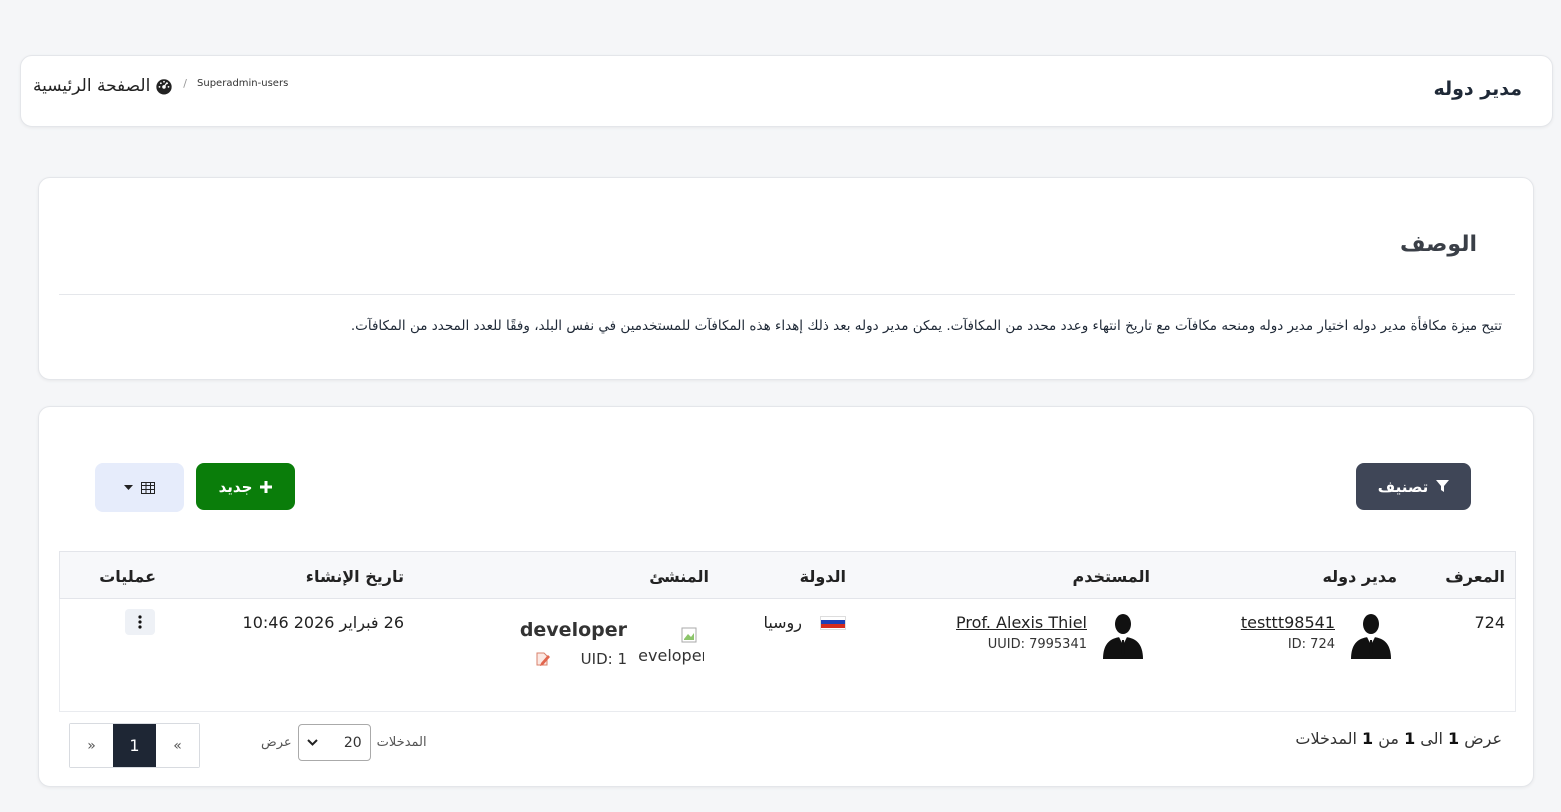 The width and height of the screenshot is (1561, 812). What do you see at coordinates (573, 659) in the screenshot?
I see `creator-uid-row: UID: 1` at bounding box center [573, 659].